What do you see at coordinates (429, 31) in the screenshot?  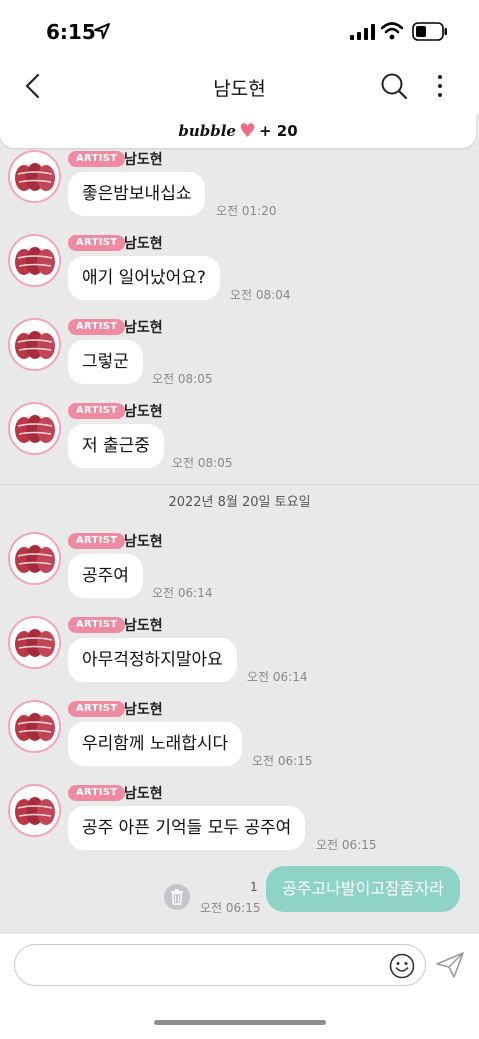 I see `battery-icon` at bounding box center [429, 31].